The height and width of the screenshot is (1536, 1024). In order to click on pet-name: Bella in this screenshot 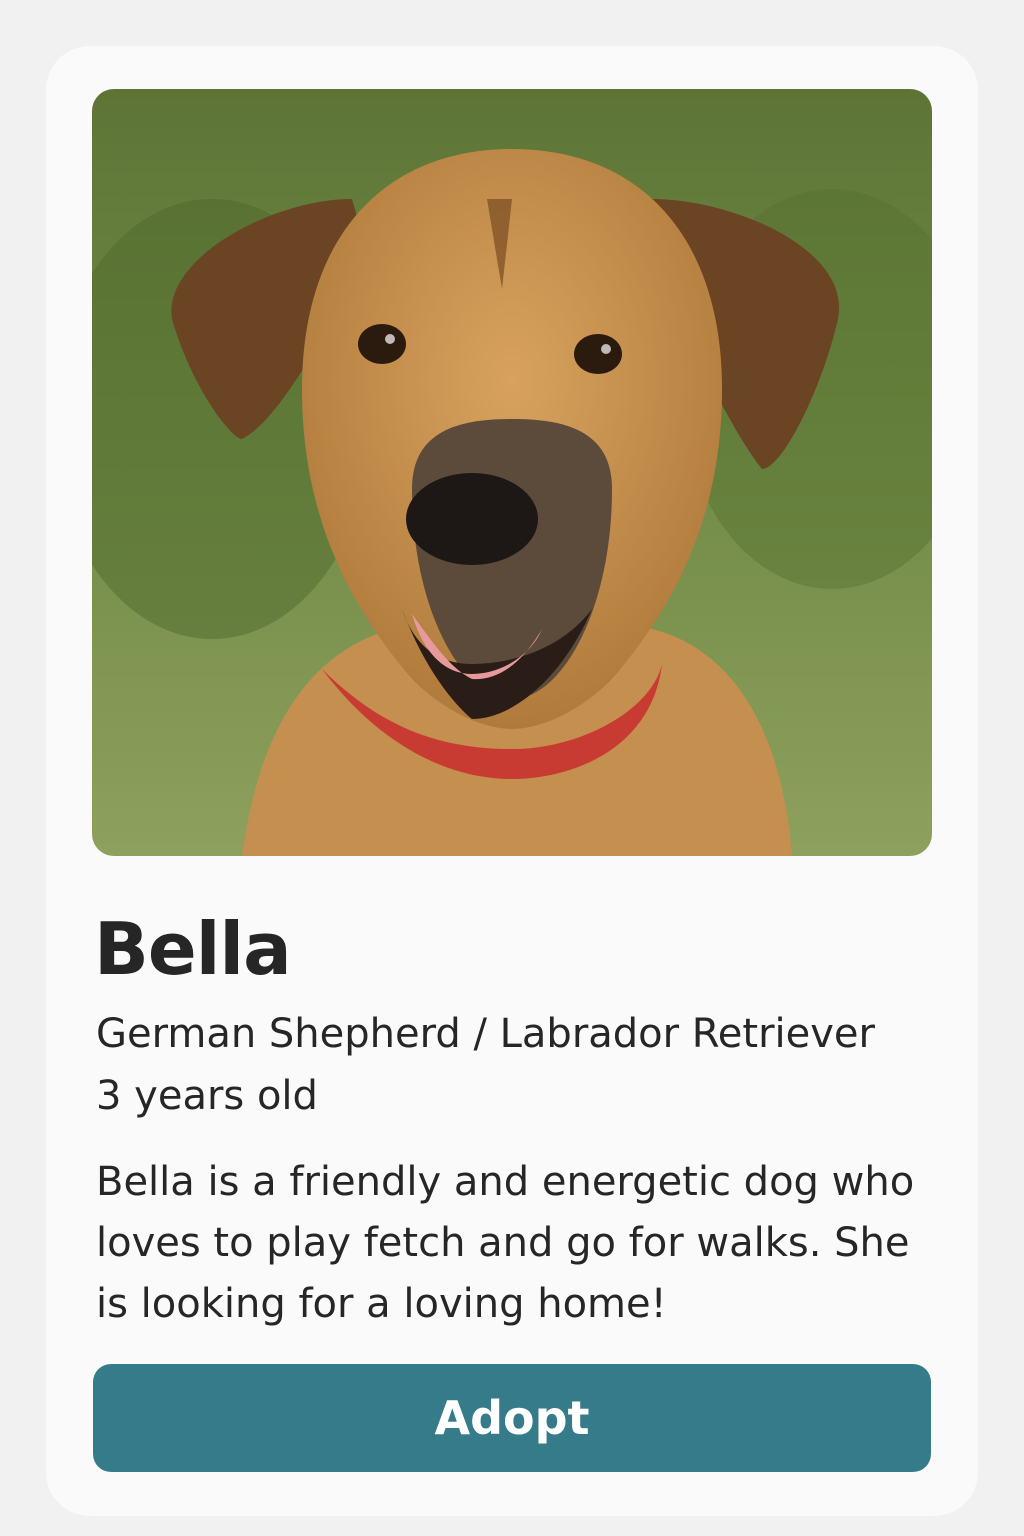, I will do `click(193, 949)`.